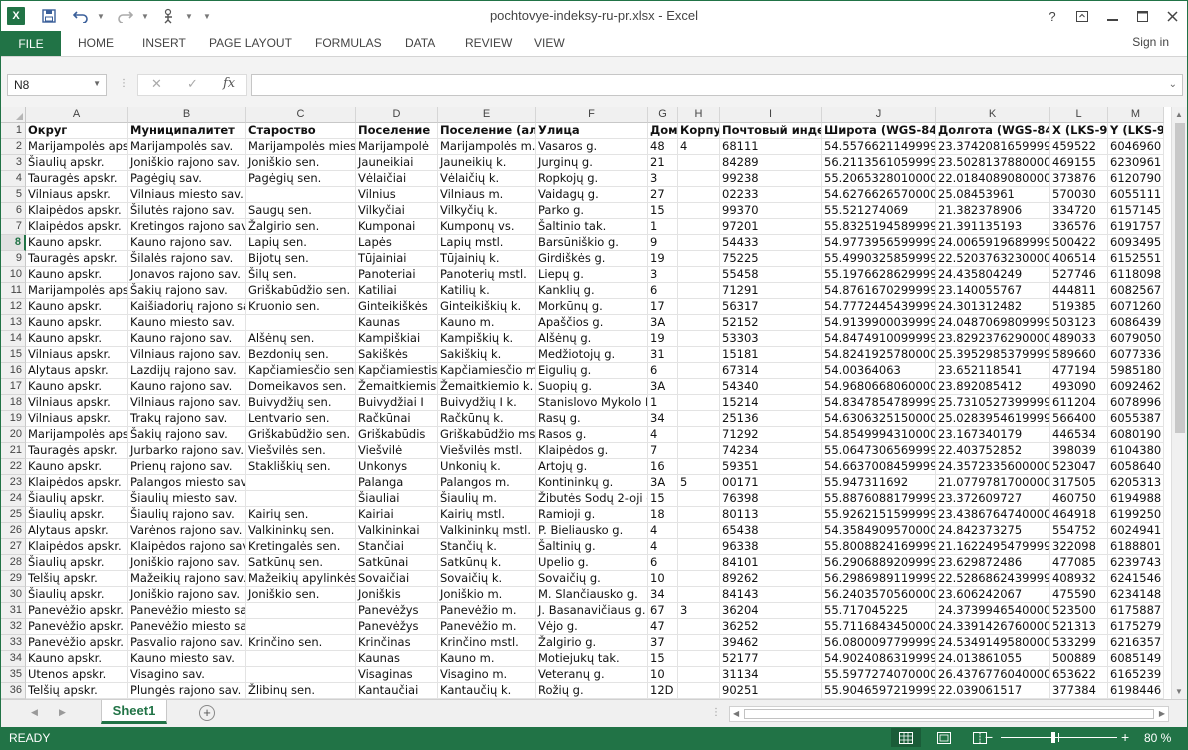 Image resolution: width=1188 pixels, height=750 pixels. Describe the element at coordinates (187, 691) in the screenshot. I see `table-cell: Plungės rajono sav.` at that location.